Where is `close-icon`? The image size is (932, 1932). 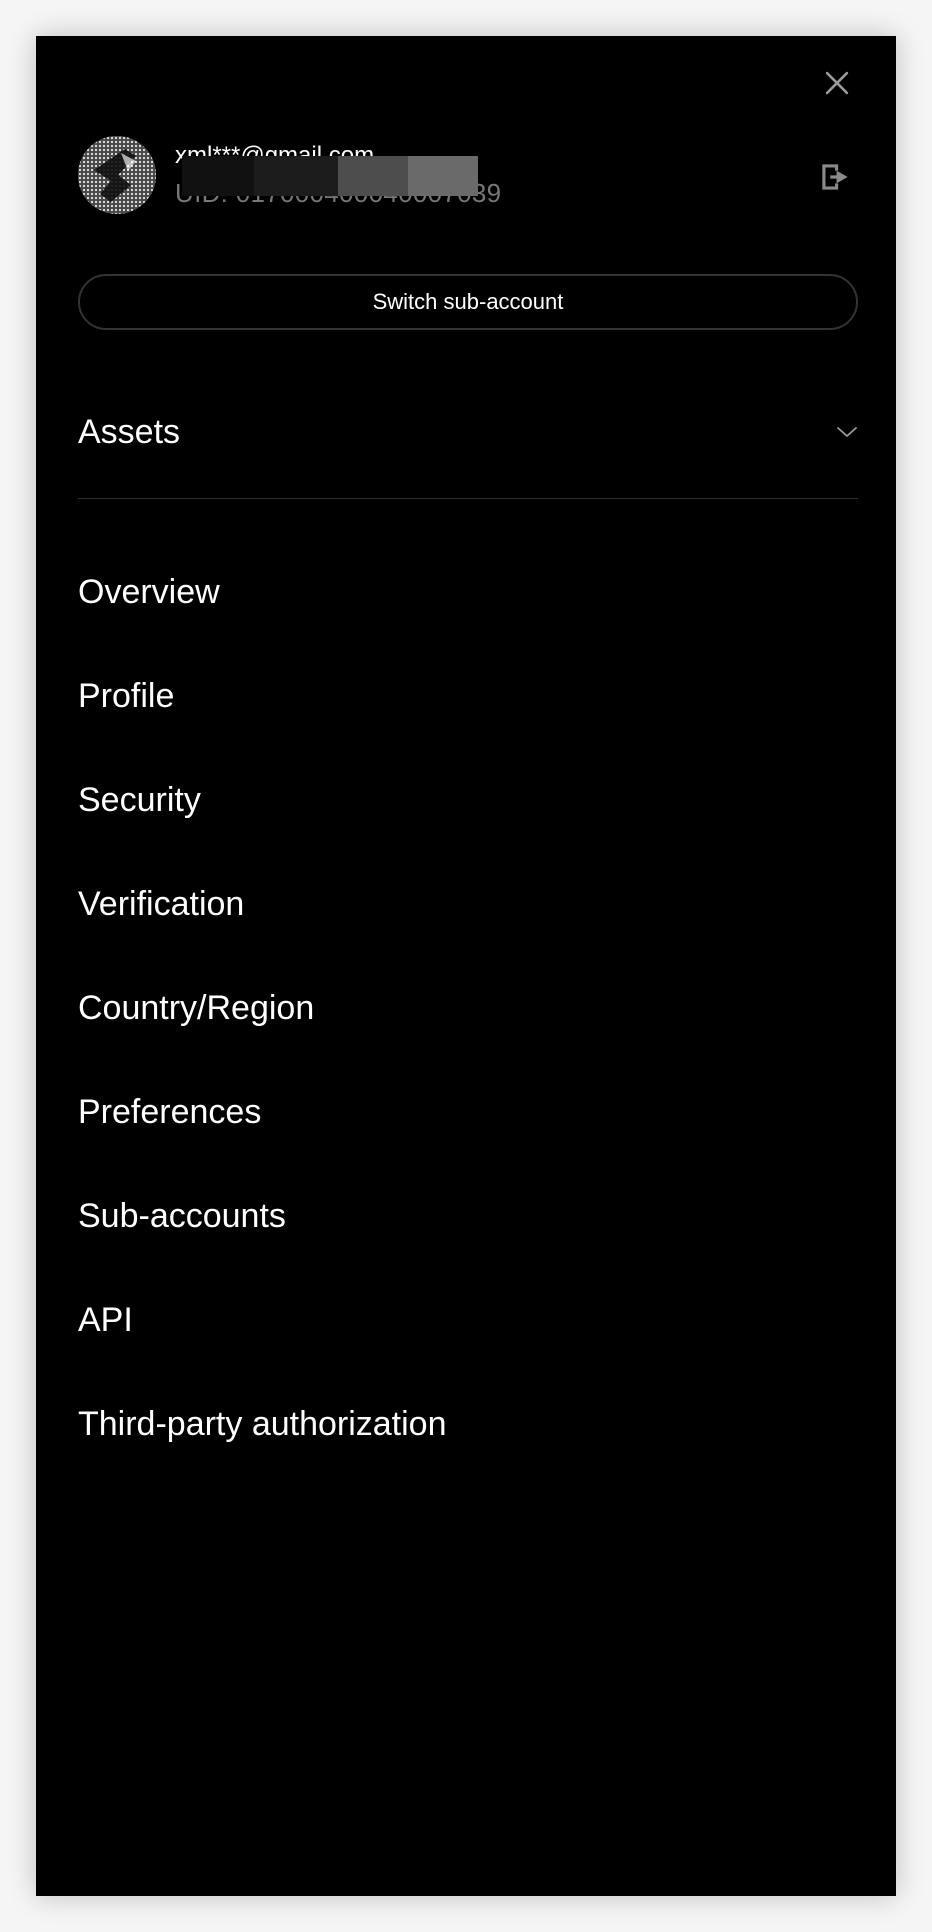
close-icon is located at coordinates (837, 83).